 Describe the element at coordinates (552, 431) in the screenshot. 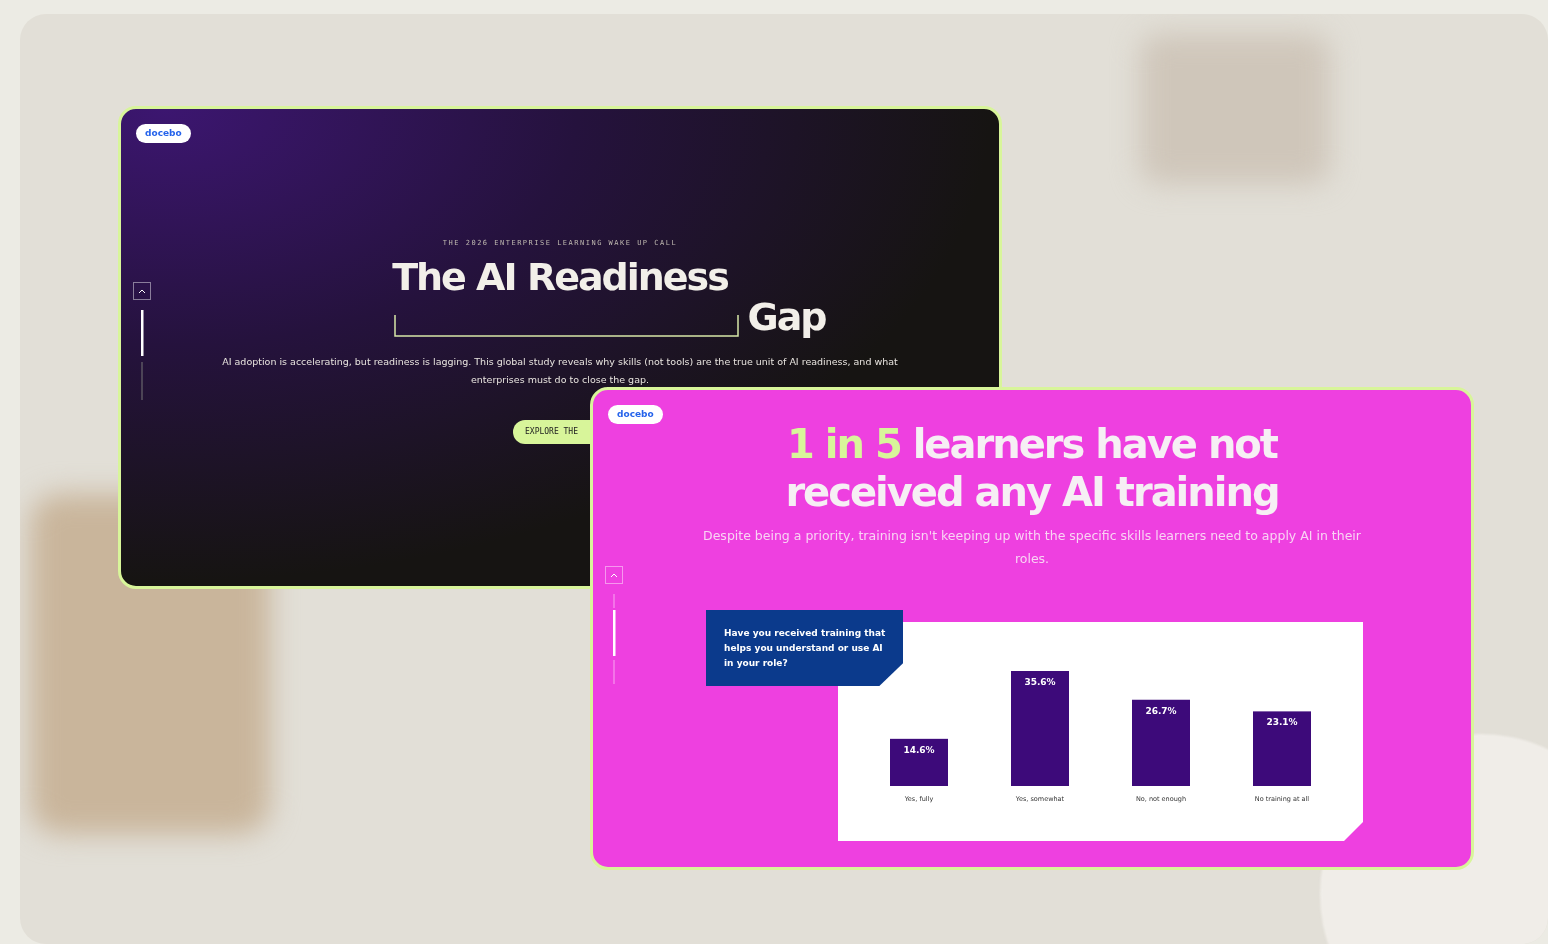

I see `explore-button: EXPLORE THE` at that location.